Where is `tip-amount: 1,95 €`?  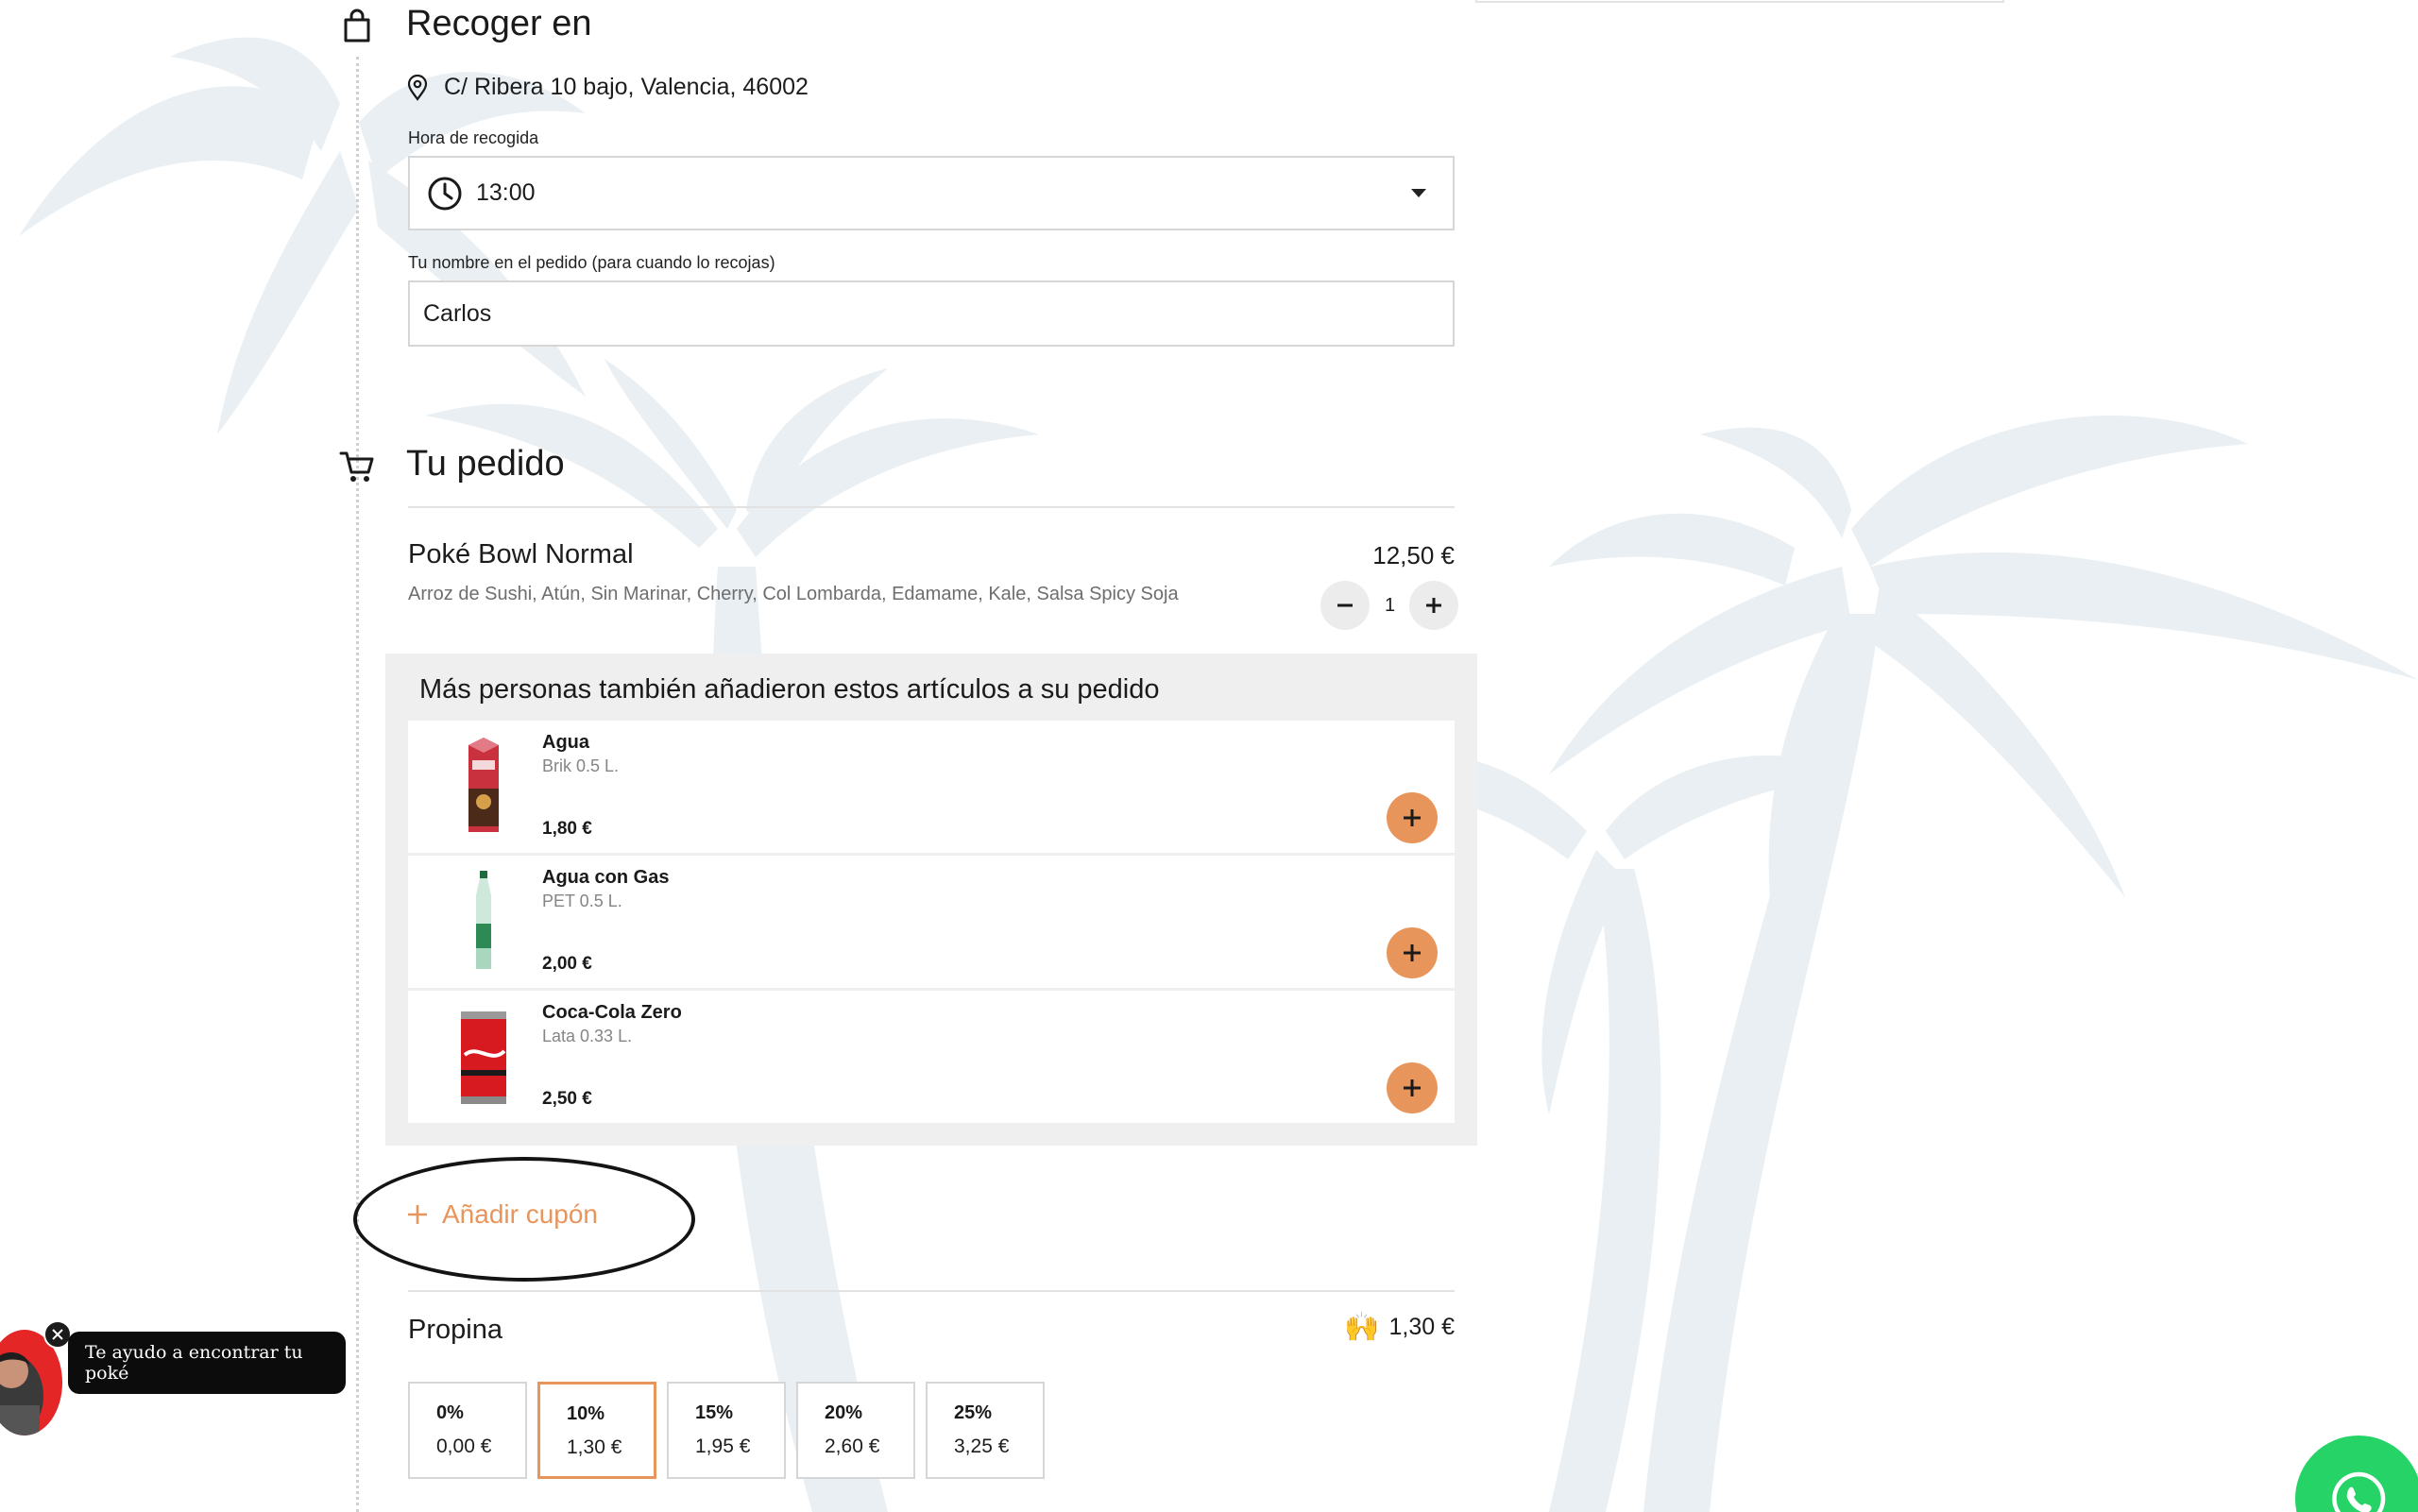 tip-amount: 1,95 € is located at coordinates (723, 1446).